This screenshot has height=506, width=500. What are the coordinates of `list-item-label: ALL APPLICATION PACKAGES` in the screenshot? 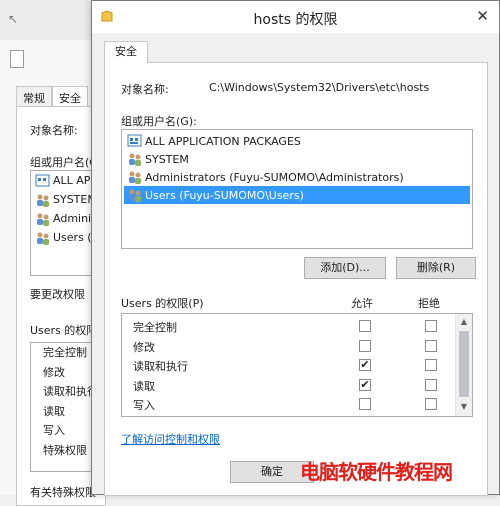 It's located at (223, 141).